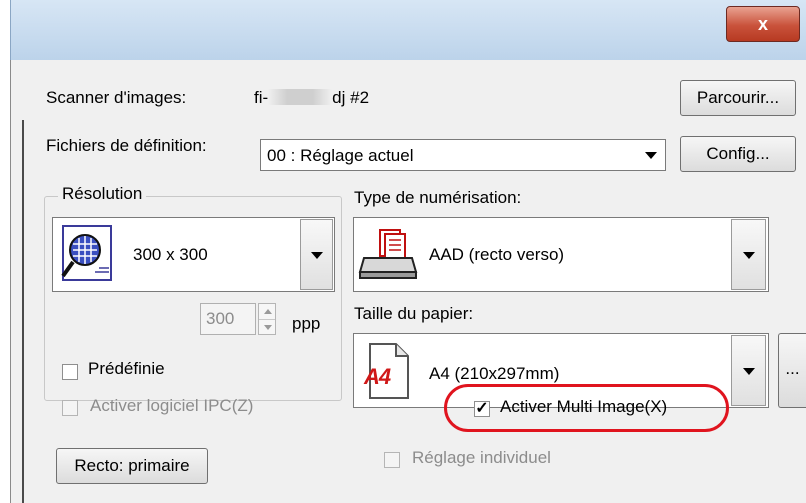 This screenshot has width=806, height=503. Describe the element at coordinates (116, 97) in the screenshot. I see `scanner-label: Scanner d'images:` at that location.